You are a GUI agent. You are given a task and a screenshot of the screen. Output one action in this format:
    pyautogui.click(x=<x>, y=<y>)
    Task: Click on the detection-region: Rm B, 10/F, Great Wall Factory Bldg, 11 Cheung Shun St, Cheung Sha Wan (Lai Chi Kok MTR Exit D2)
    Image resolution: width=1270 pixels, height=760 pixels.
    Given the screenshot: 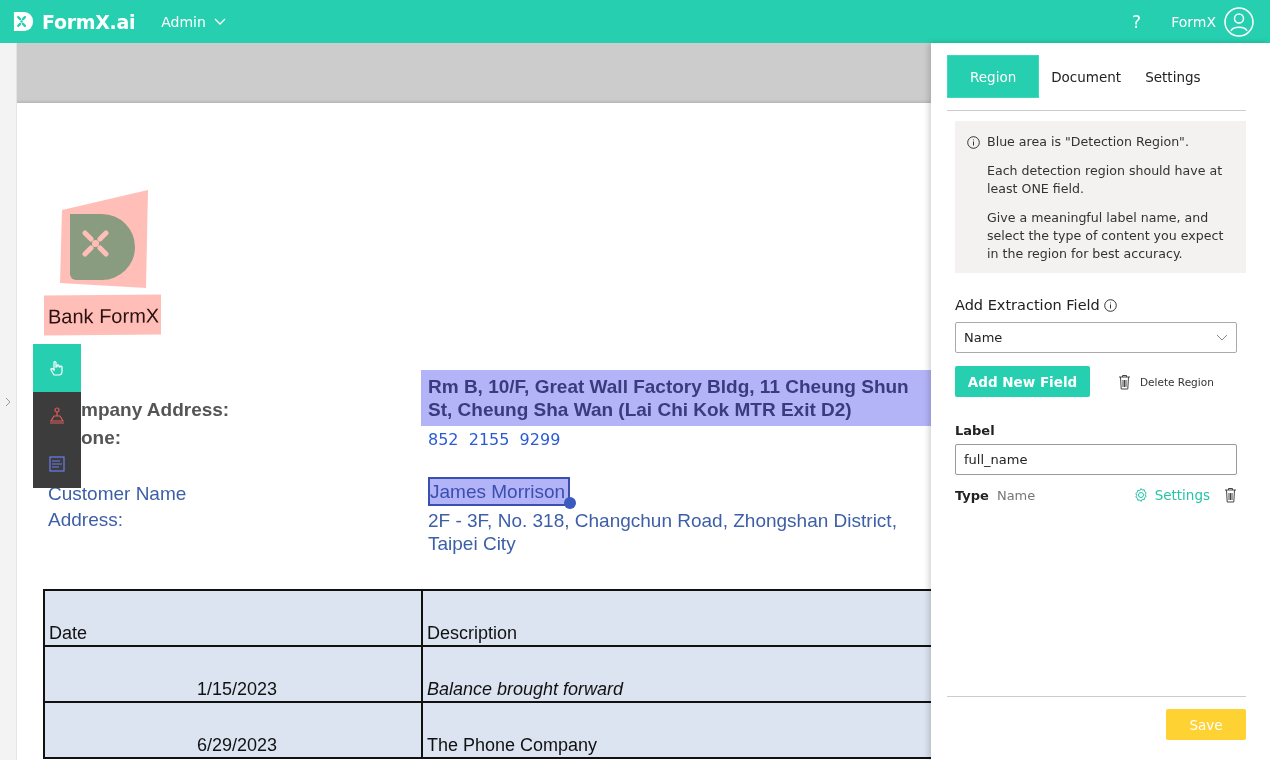 What is the action you would take?
    pyautogui.click(x=676, y=398)
    